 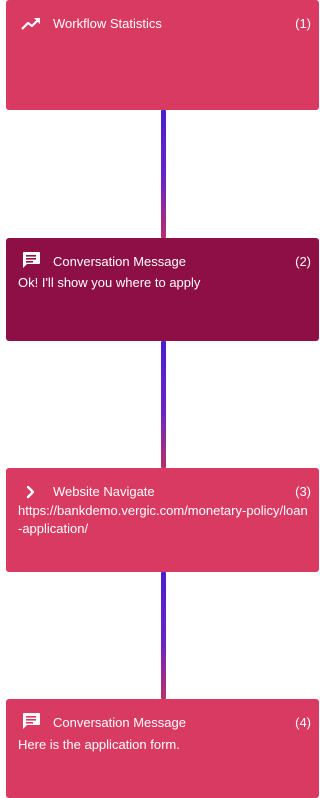 What do you see at coordinates (107, 23) in the screenshot?
I see `node-title: Workflow Statistics` at bounding box center [107, 23].